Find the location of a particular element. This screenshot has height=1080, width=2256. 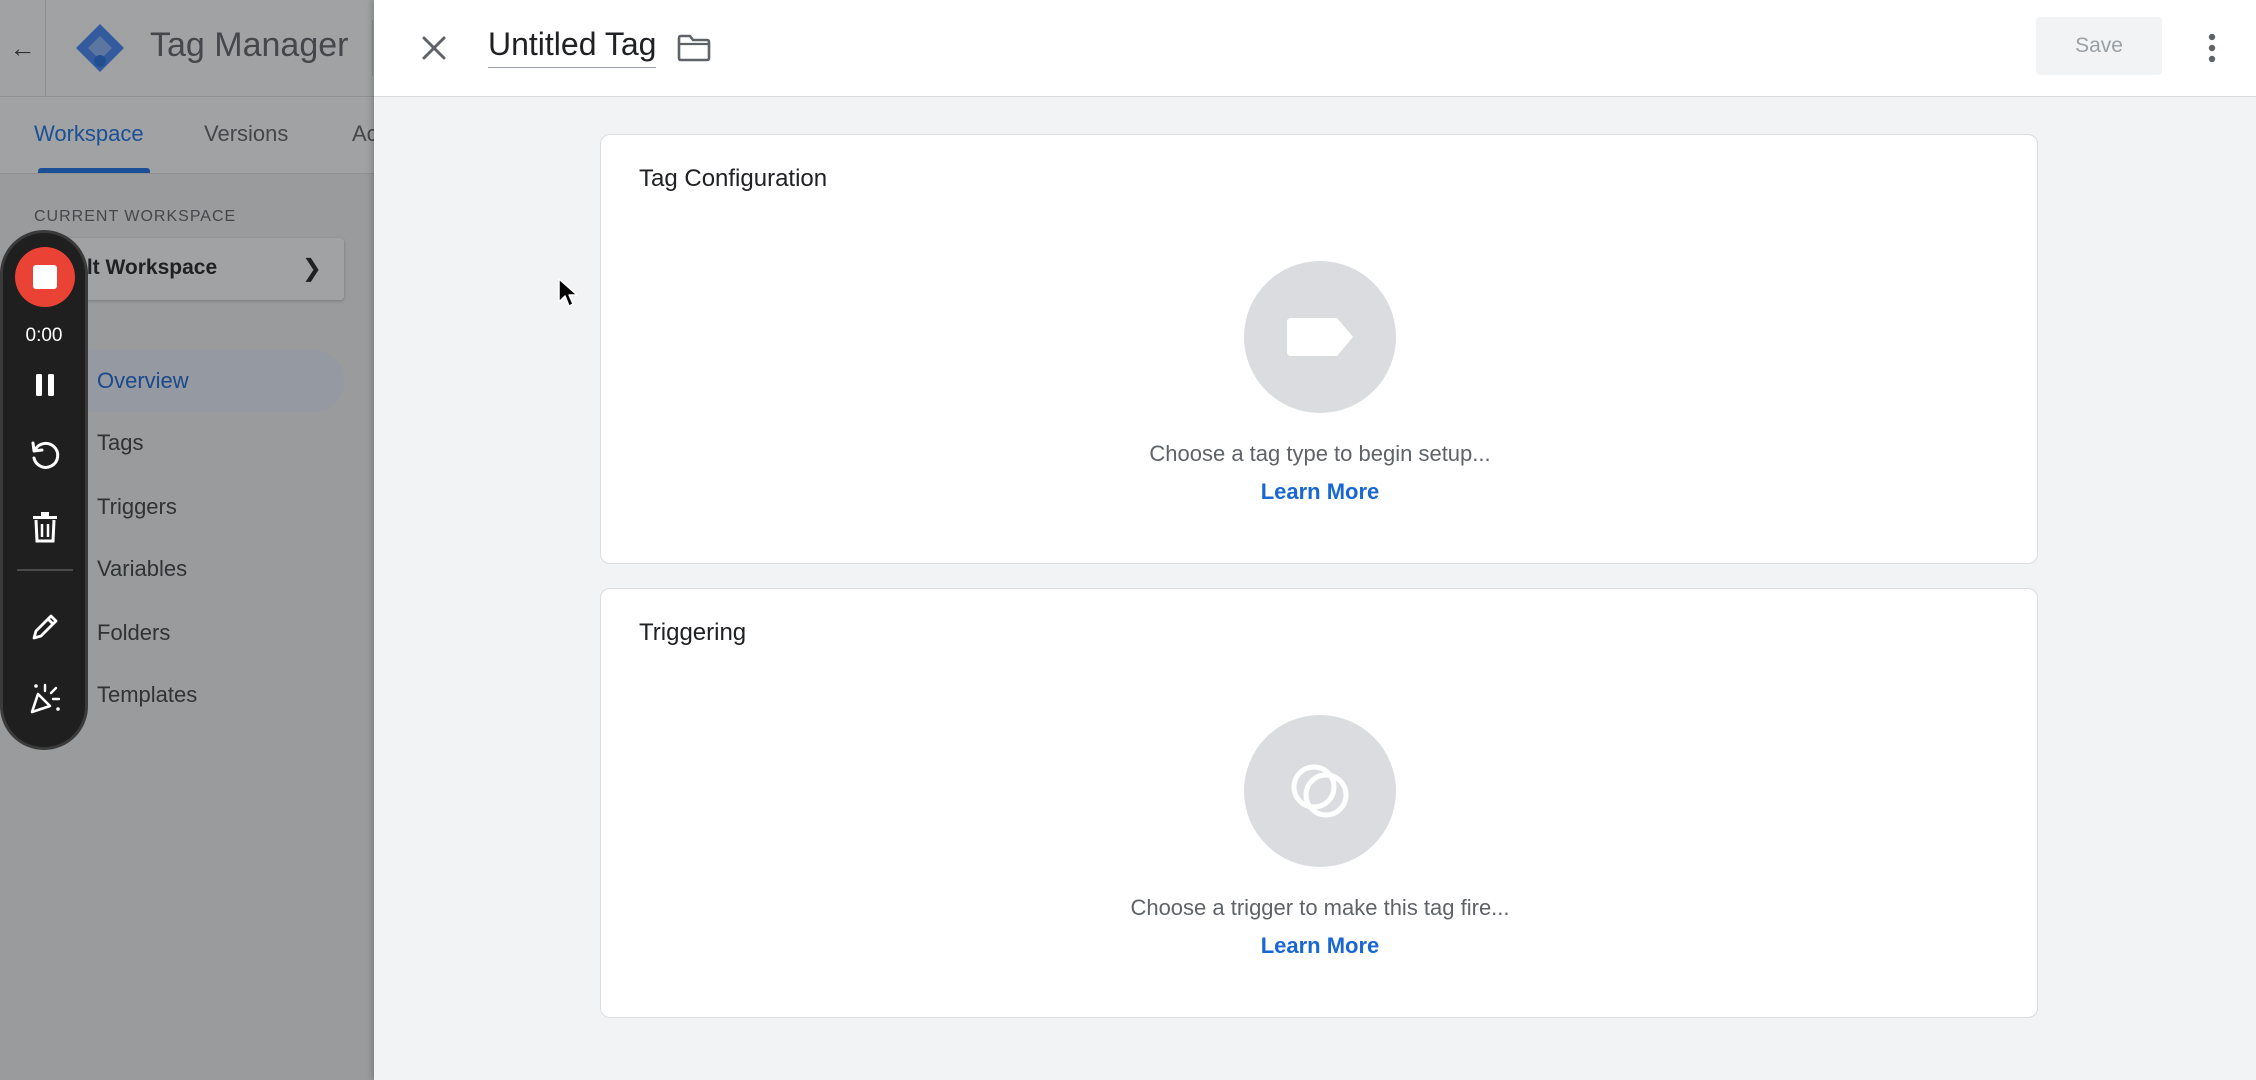

recorder-divider is located at coordinates (45, 570).